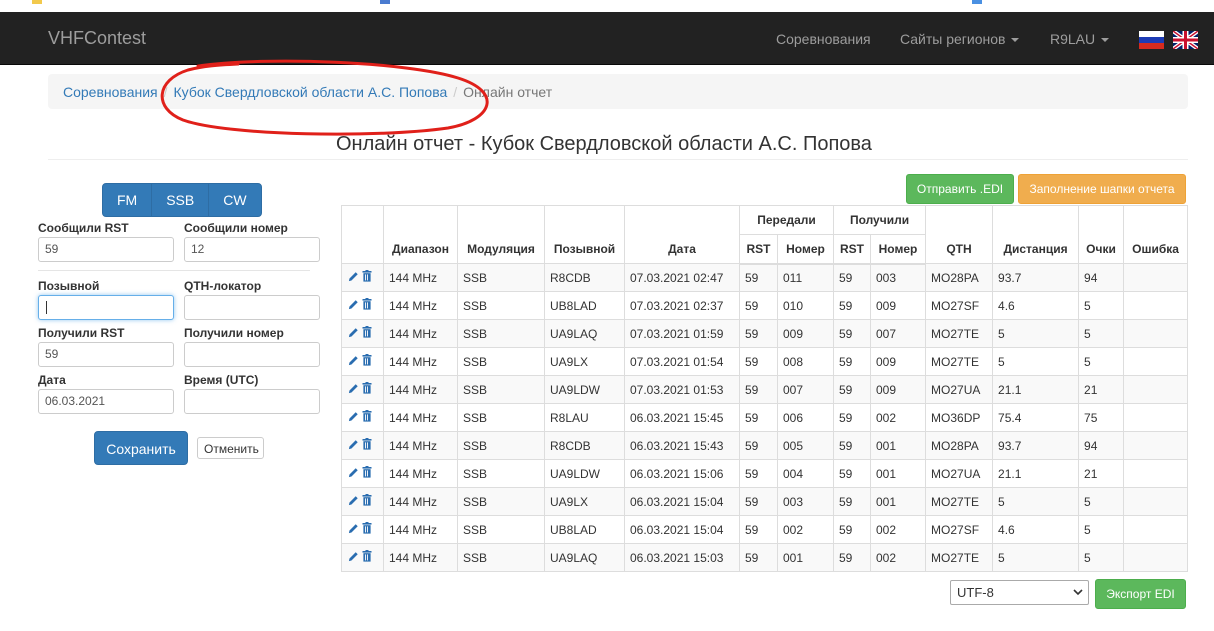  Describe the element at coordinates (1102, 189) in the screenshot. I see `fill-report-header-button: Заполнение шапки отчета` at that location.